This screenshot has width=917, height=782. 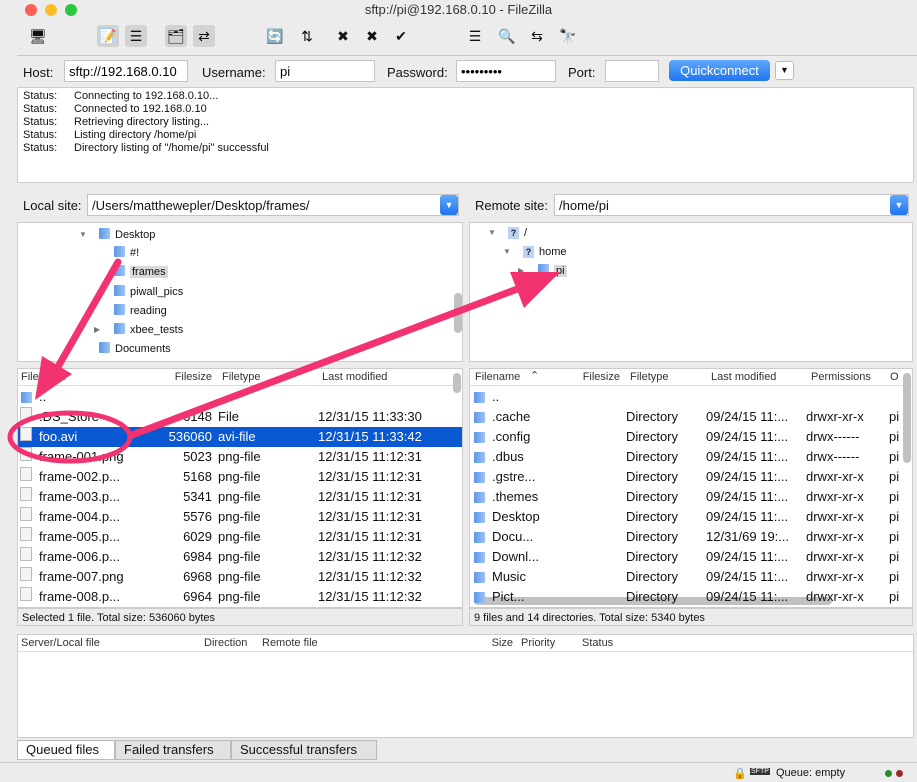 What do you see at coordinates (26, 454) in the screenshot?
I see `file-icon` at bounding box center [26, 454].